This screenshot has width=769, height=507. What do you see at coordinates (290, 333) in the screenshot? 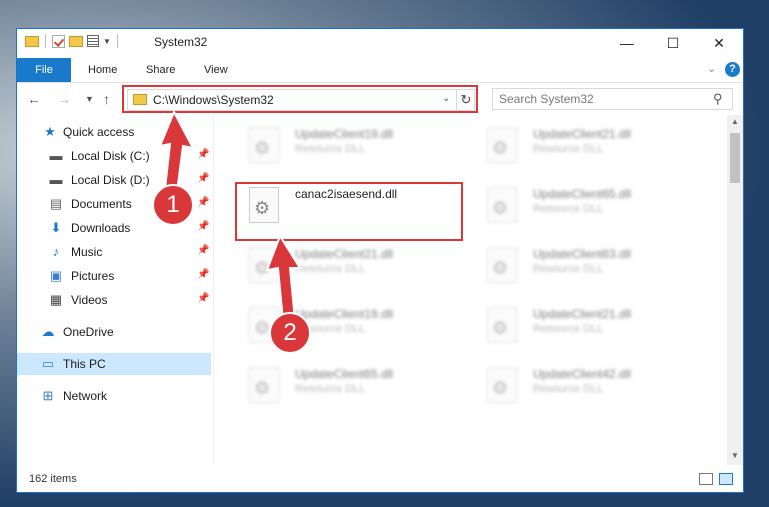
I see `callout-two: 2` at bounding box center [290, 333].